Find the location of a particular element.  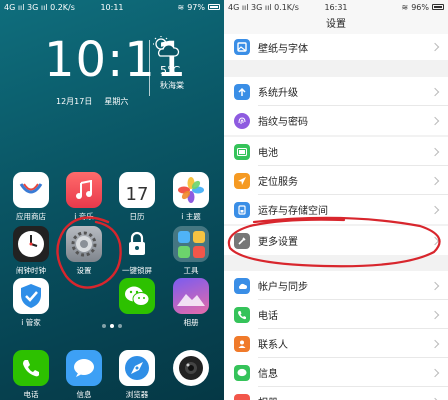

lock-icon is located at coordinates (137, 244).